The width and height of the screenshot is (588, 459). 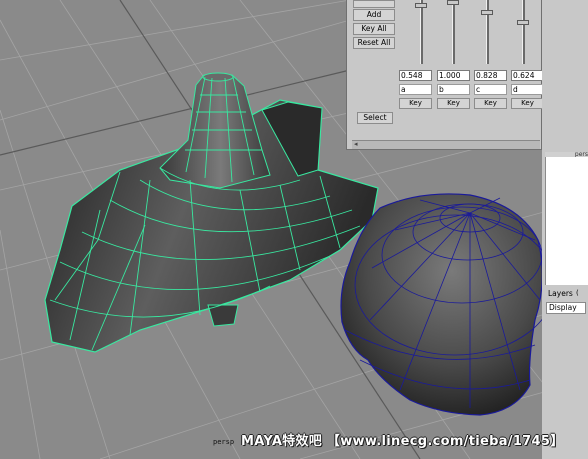 What do you see at coordinates (490, 89) in the screenshot?
I see `target-name-c: c` at bounding box center [490, 89].